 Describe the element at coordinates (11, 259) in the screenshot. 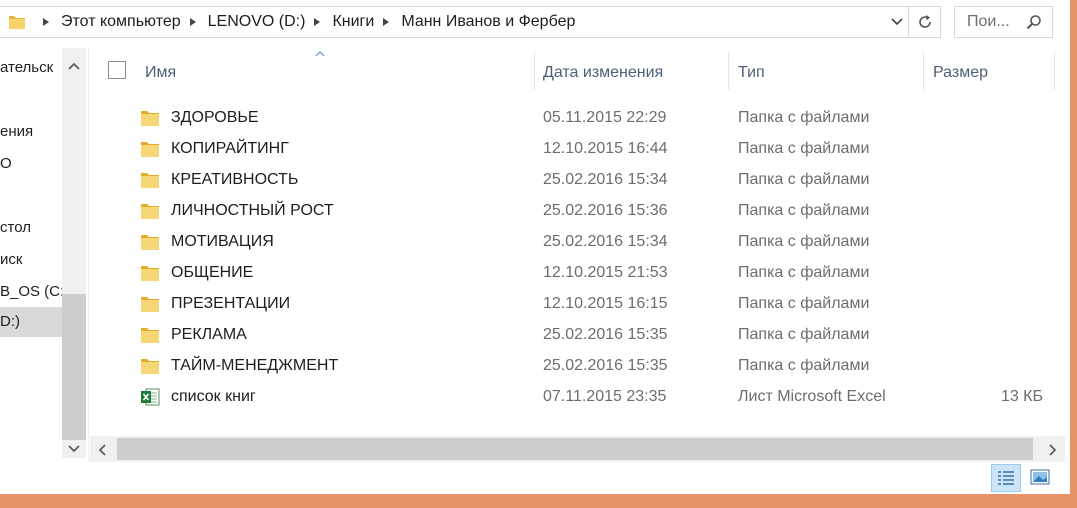

I see `nav-item-disk: иск` at that location.